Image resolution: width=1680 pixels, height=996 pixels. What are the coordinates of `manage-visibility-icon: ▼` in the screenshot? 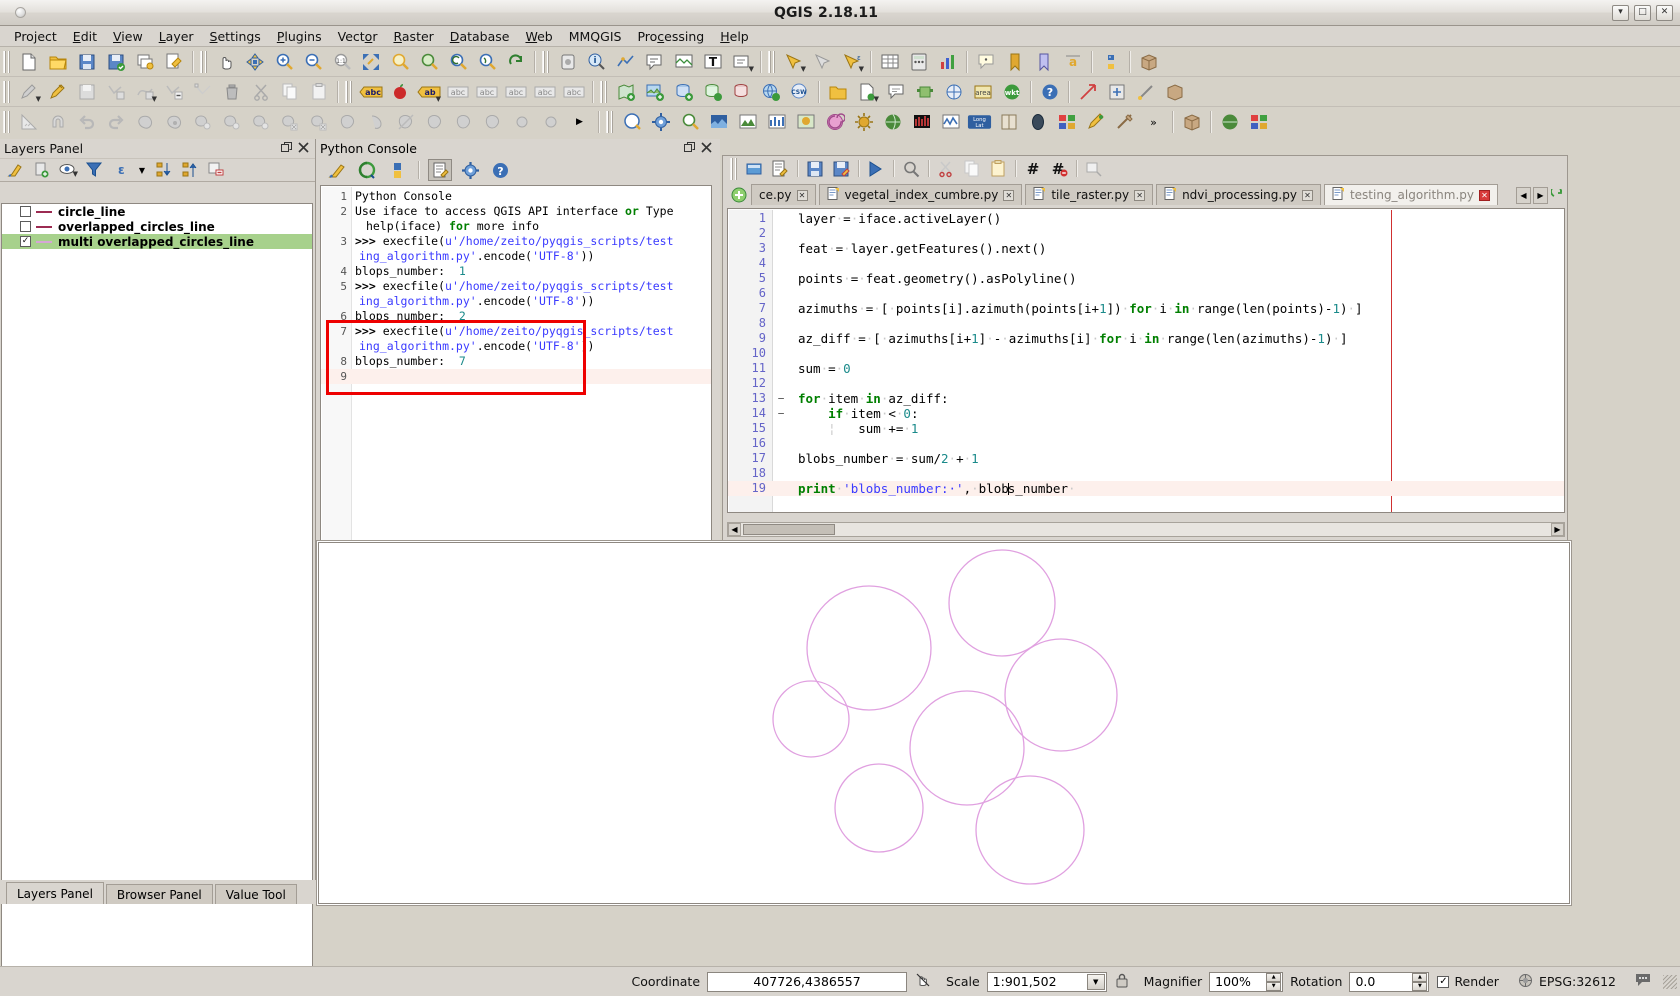 It's located at (68, 170).